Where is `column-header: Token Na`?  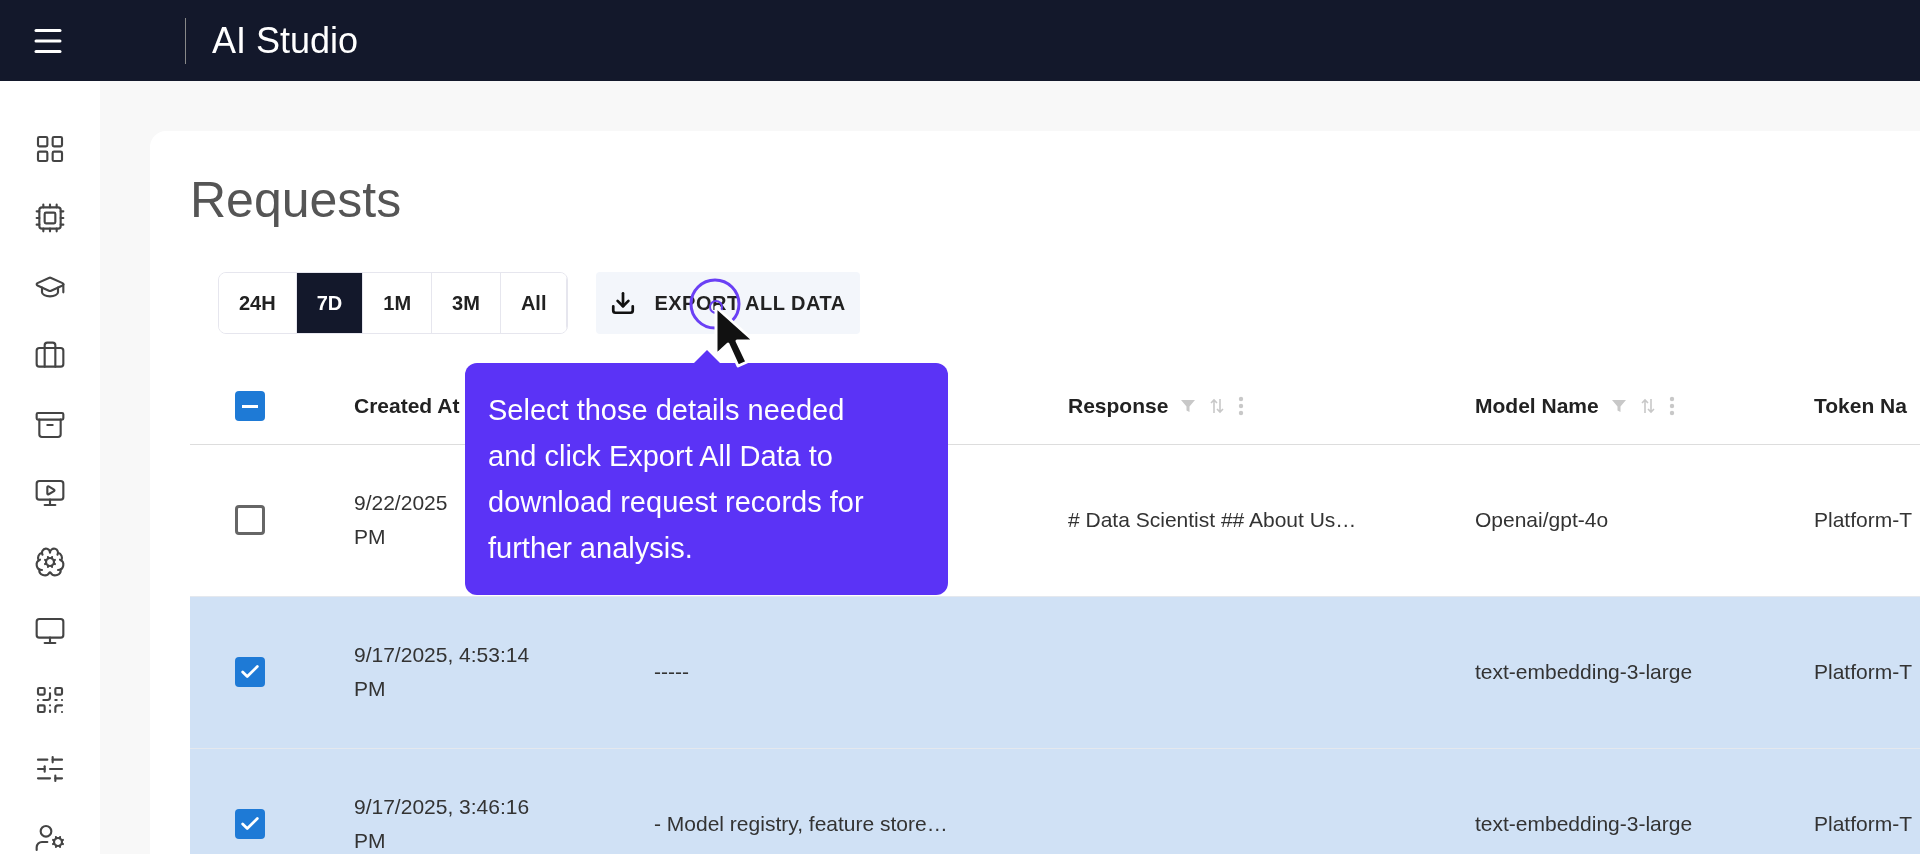
column-header: Token Na is located at coordinates (1860, 406).